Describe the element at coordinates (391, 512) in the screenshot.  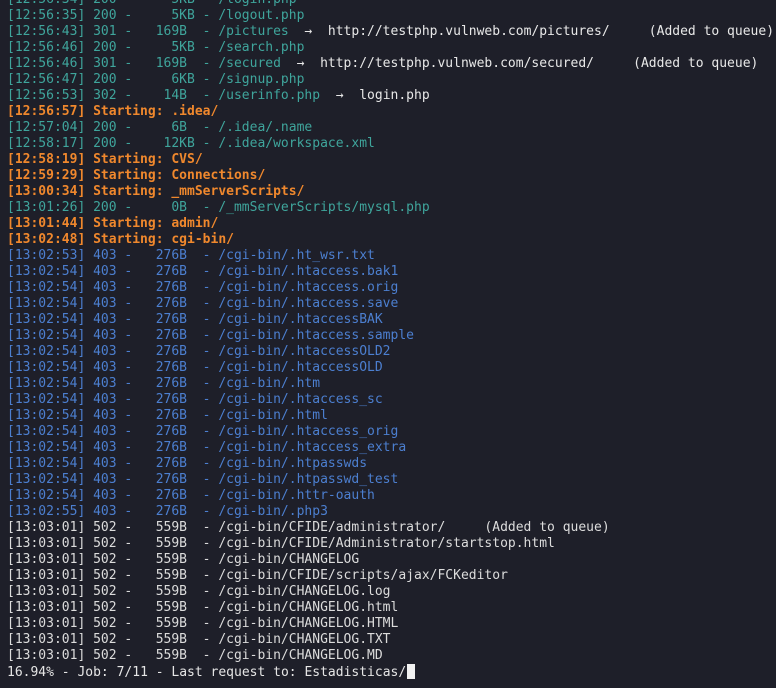
I see `log-line-response: [13:02:55] 403 - 276B - /cgi-bin/.php3` at that location.